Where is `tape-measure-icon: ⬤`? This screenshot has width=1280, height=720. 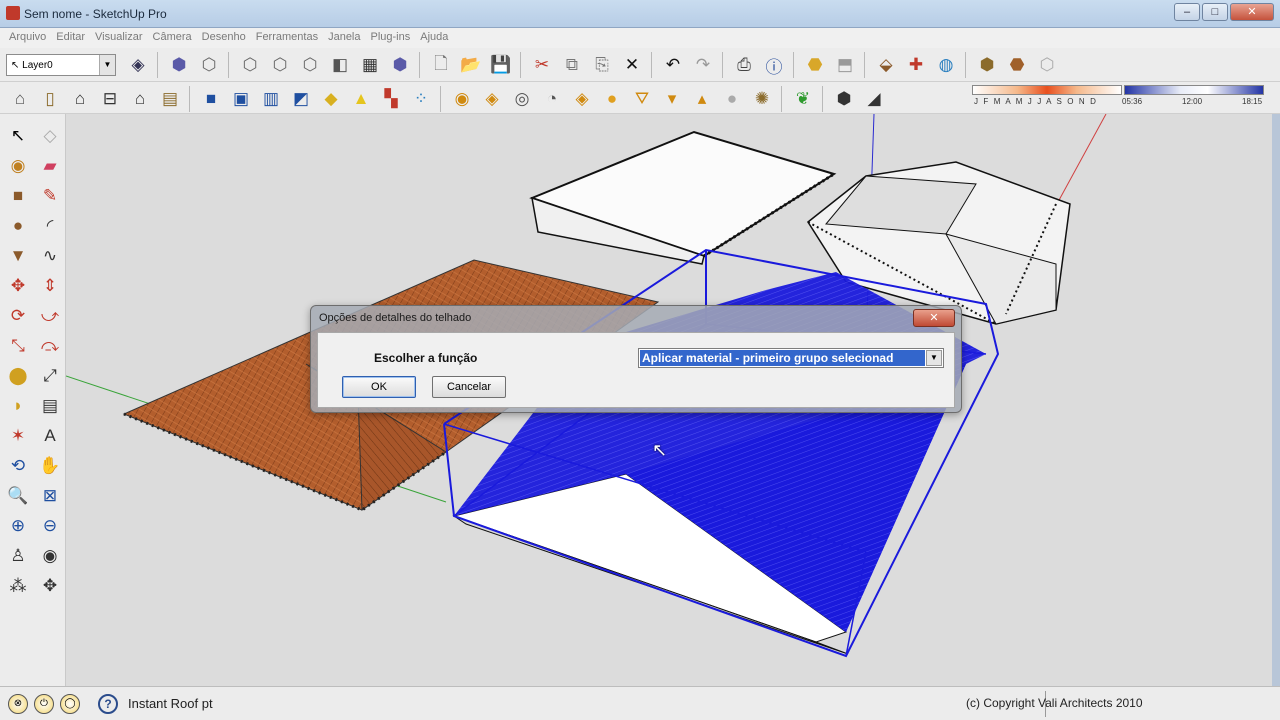
tape-measure-icon: ⬤ is located at coordinates (18, 376).